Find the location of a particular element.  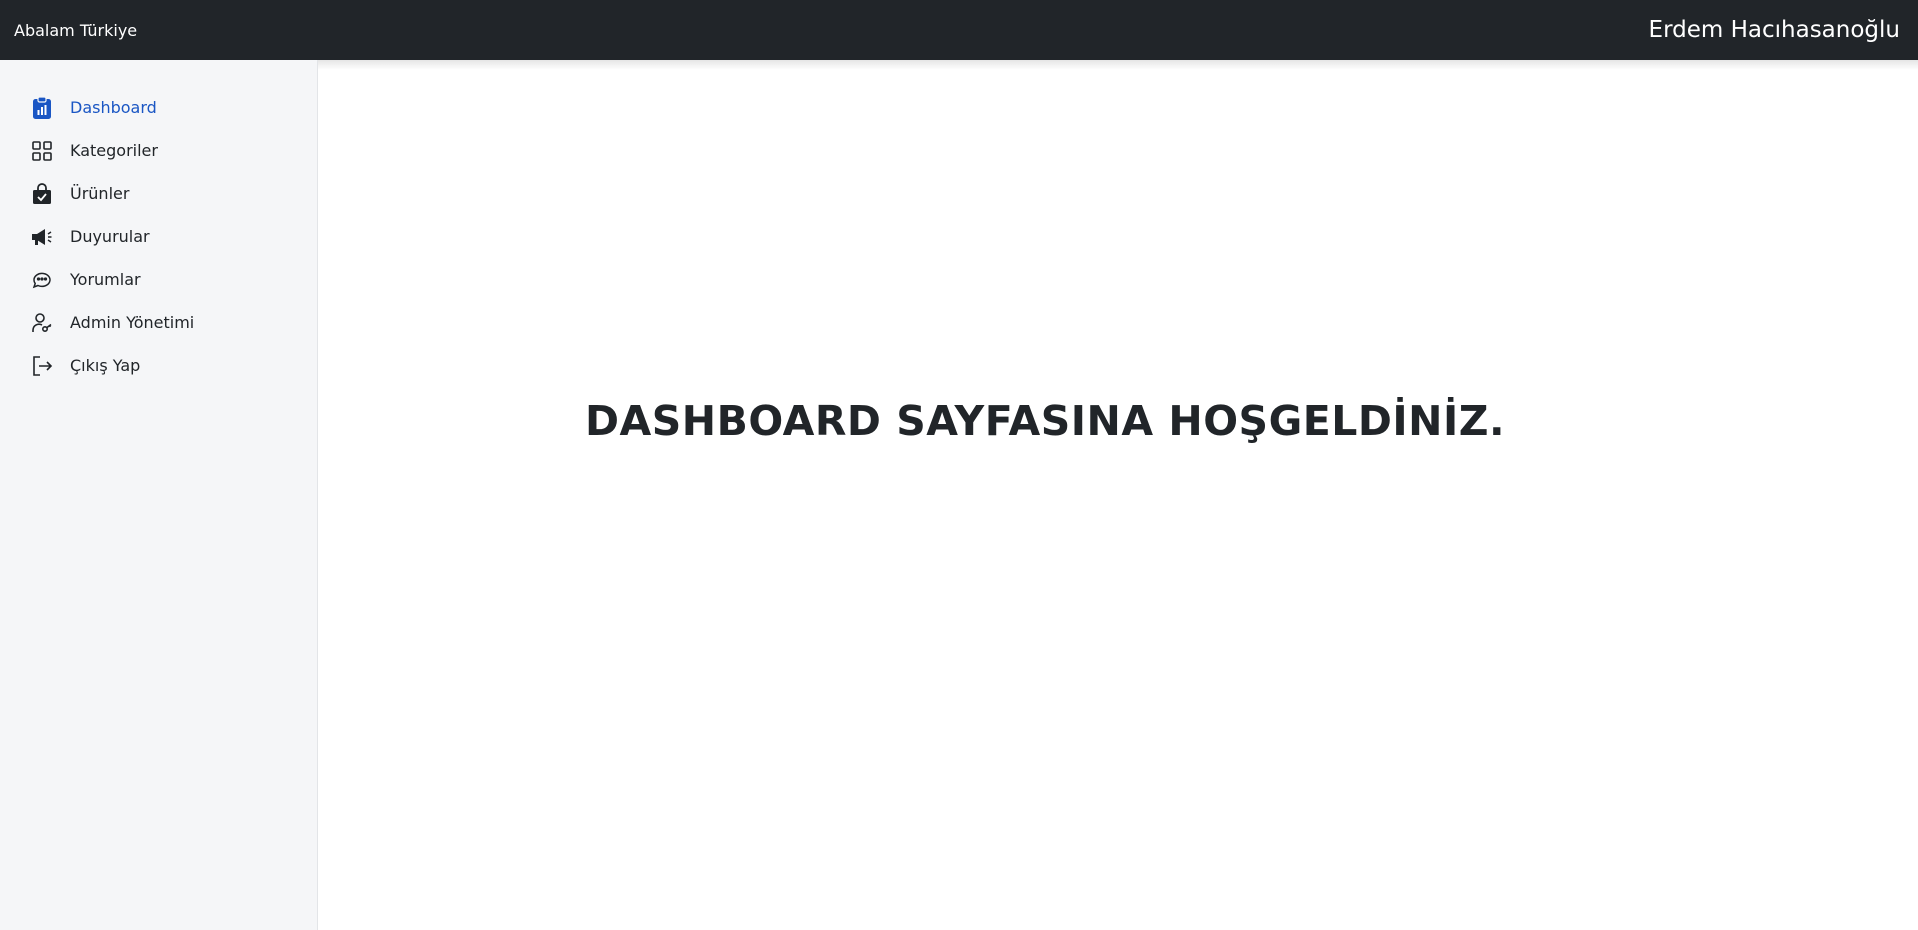

sidebar-item-cikis-yap: Çıkış Yap is located at coordinates (158, 365).